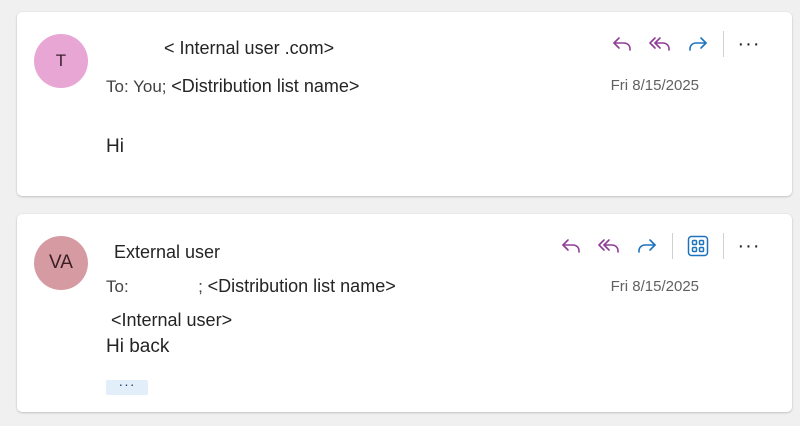 This screenshot has height=426, width=800. I want to click on avatar: T, so click(61, 61).